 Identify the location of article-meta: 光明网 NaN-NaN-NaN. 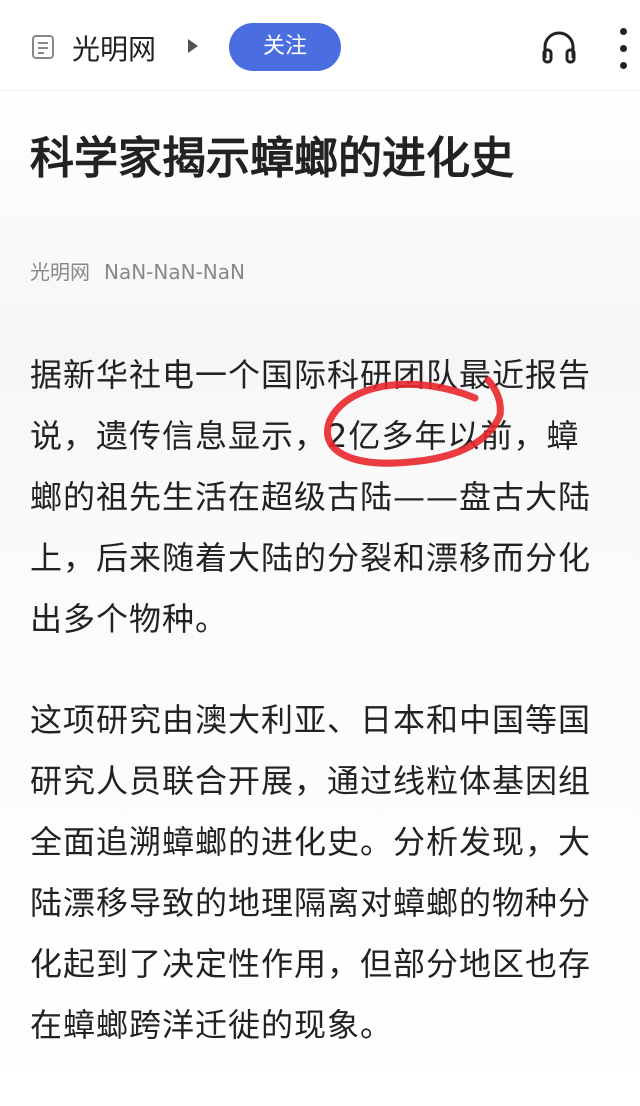
(137, 270).